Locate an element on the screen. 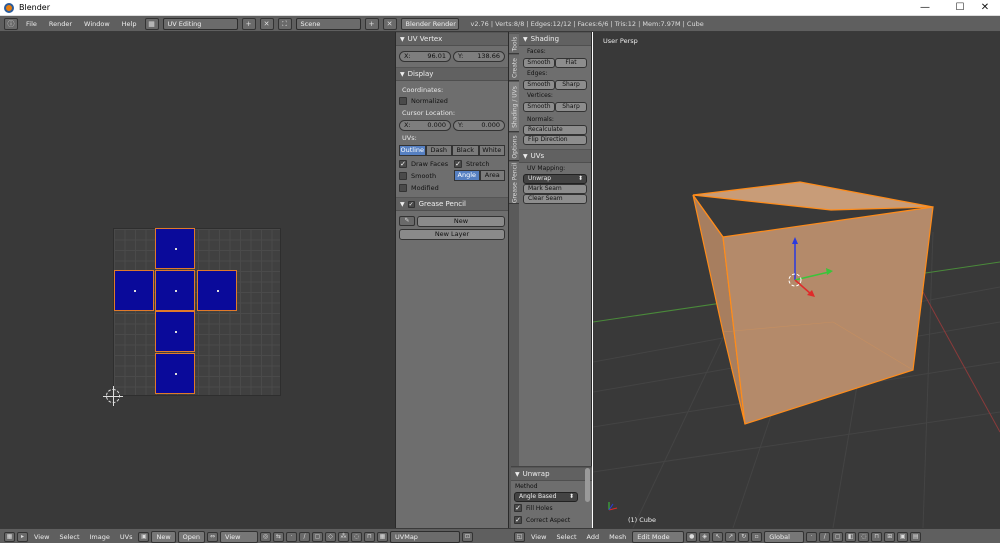 The height and width of the screenshot is (543, 1000). pivot-icon: ◎ is located at coordinates (266, 536).